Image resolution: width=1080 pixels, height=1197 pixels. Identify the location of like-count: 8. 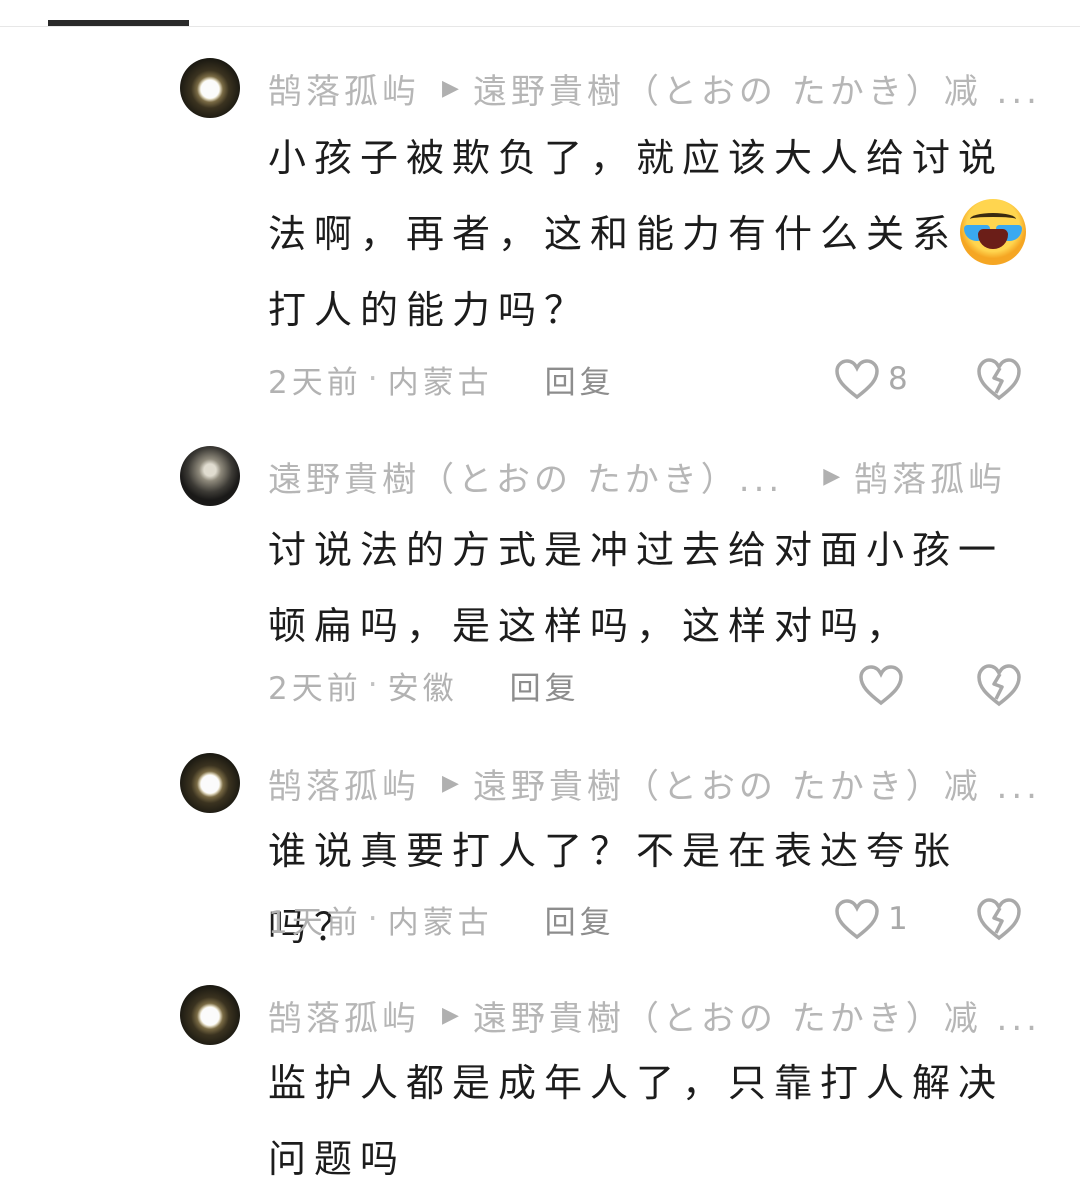
(898, 379).